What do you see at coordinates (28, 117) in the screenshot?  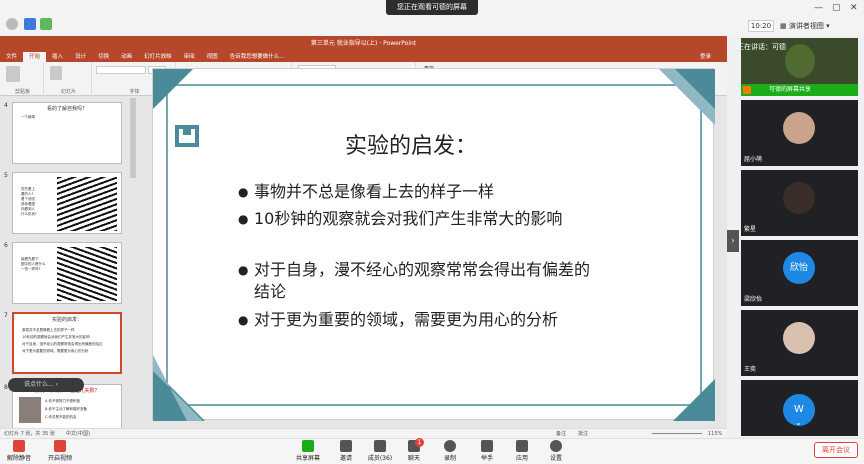 I see `thumb-line: 一个新闻` at bounding box center [28, 117].